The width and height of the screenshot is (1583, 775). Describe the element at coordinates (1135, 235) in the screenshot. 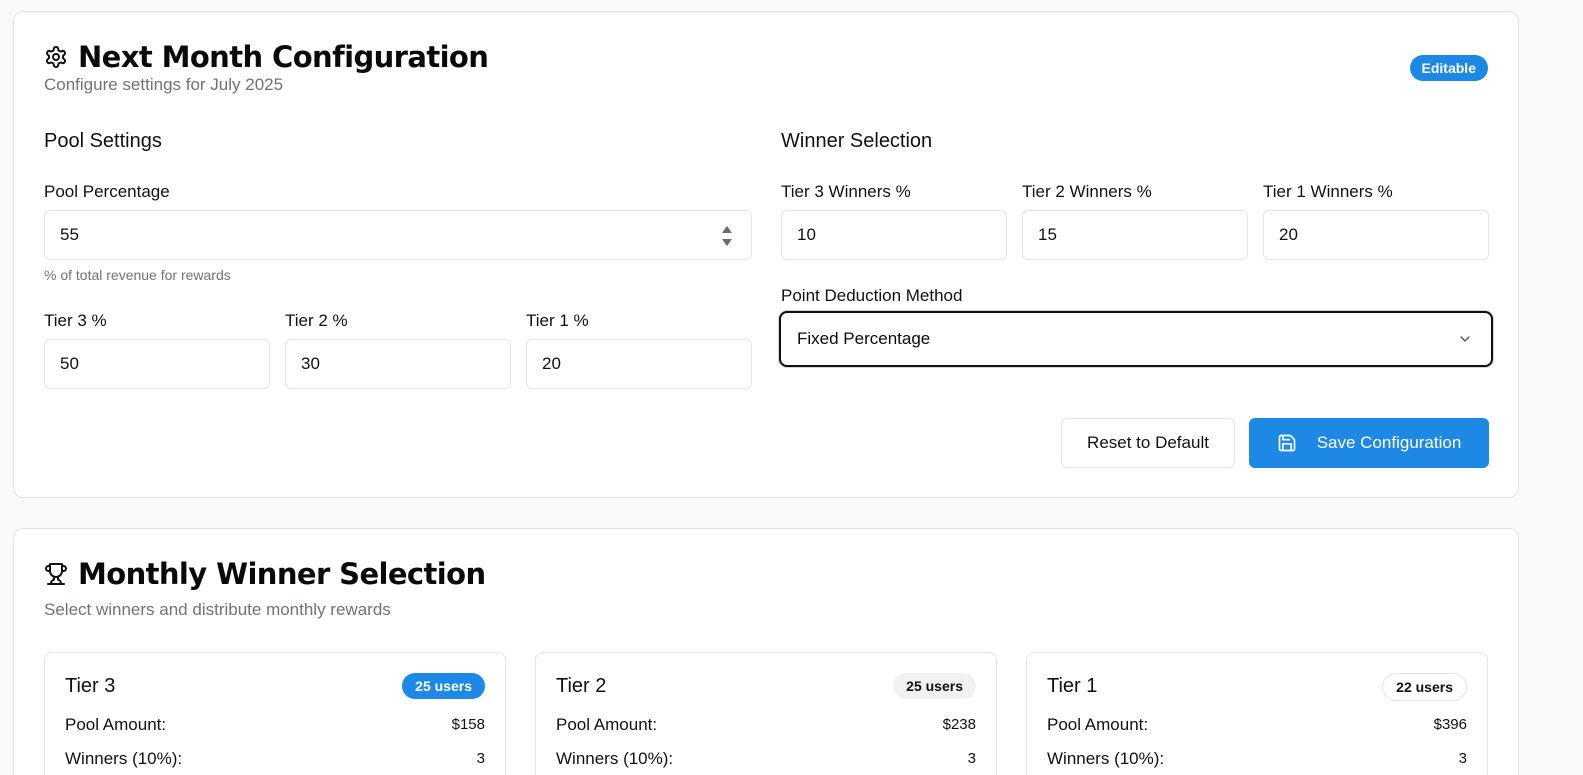

I see `tier2-winners-input: 15` at that location.